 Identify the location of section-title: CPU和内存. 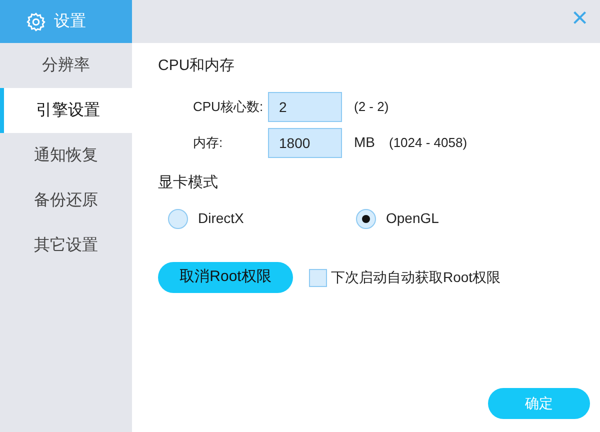
(197, 66).